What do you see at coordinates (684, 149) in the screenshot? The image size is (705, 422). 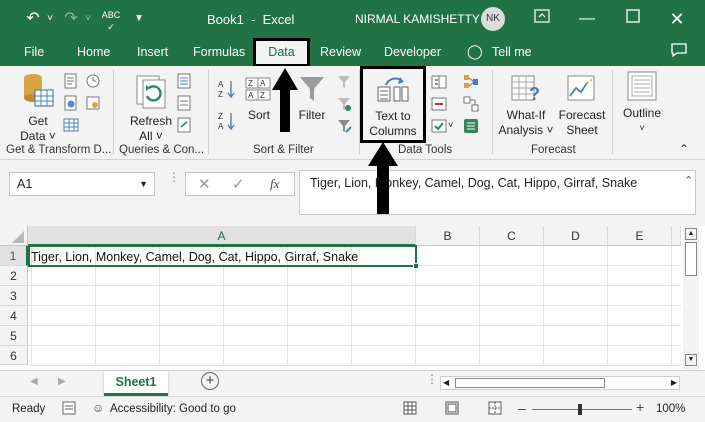 I see `collapse-ribbon-icon: ⌃` at bounding box center [684, 149].